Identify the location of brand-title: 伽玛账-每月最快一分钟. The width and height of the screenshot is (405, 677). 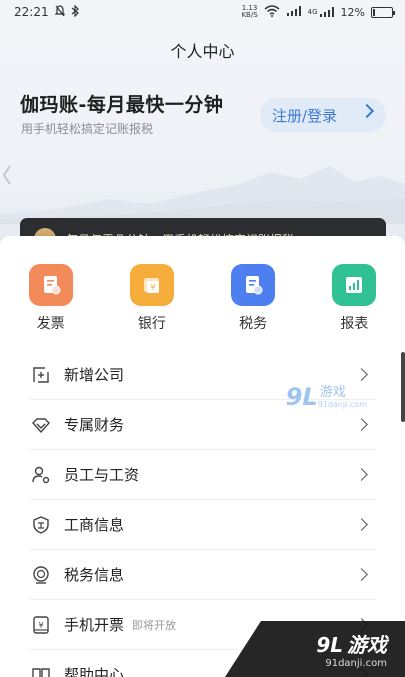
(122, 105).